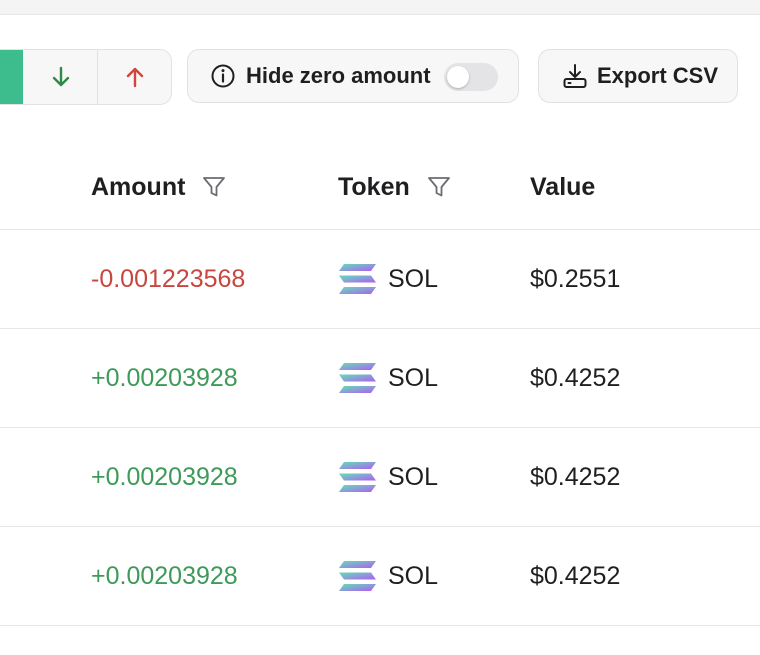 This screenshot has height=655, width=760. Describe the element at coordinates (439, 187) in the screenshot. I see `token-filter-icon` at that location.